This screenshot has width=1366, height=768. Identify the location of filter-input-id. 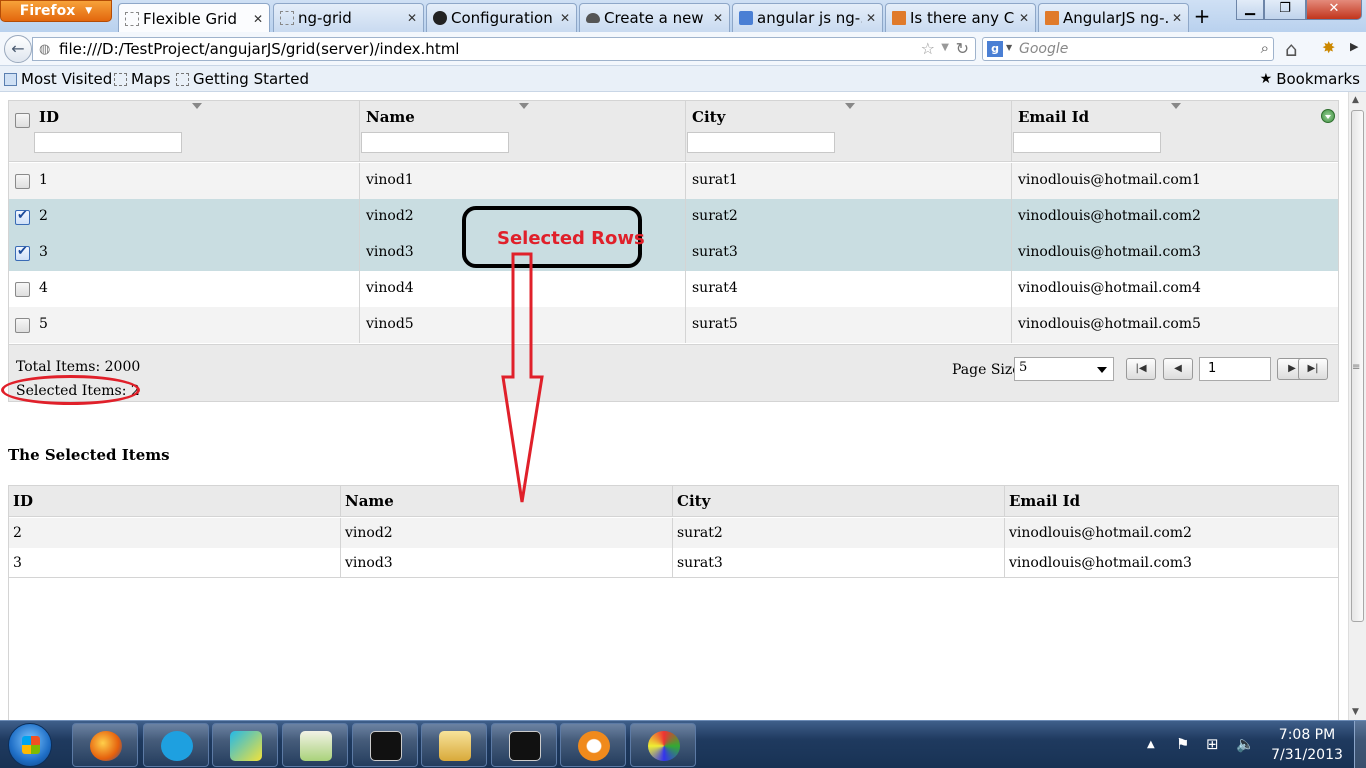
(108, 142).